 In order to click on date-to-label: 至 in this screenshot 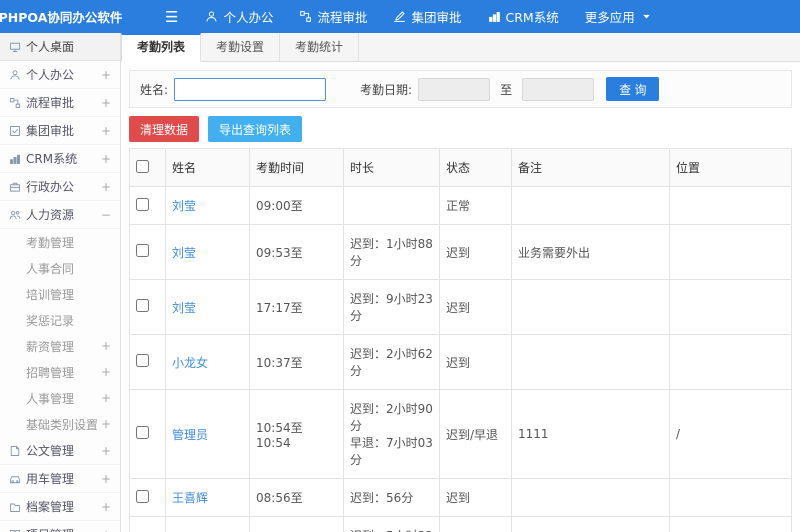, I will do `click(506, 89)`.